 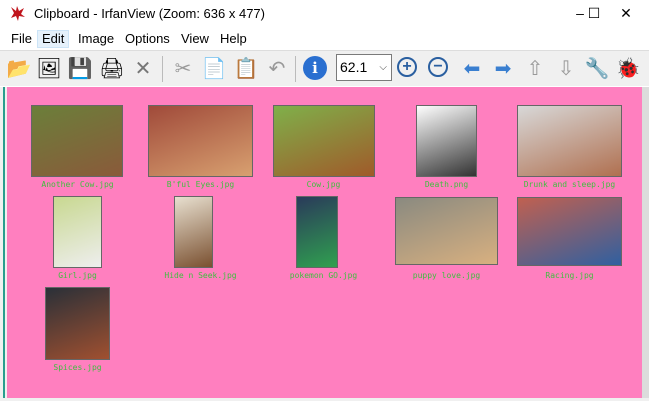 What do you see at coordinates (246, 68) in the screenshot?
I see `paste-icon: 📋` at bounding box center [246, 68].